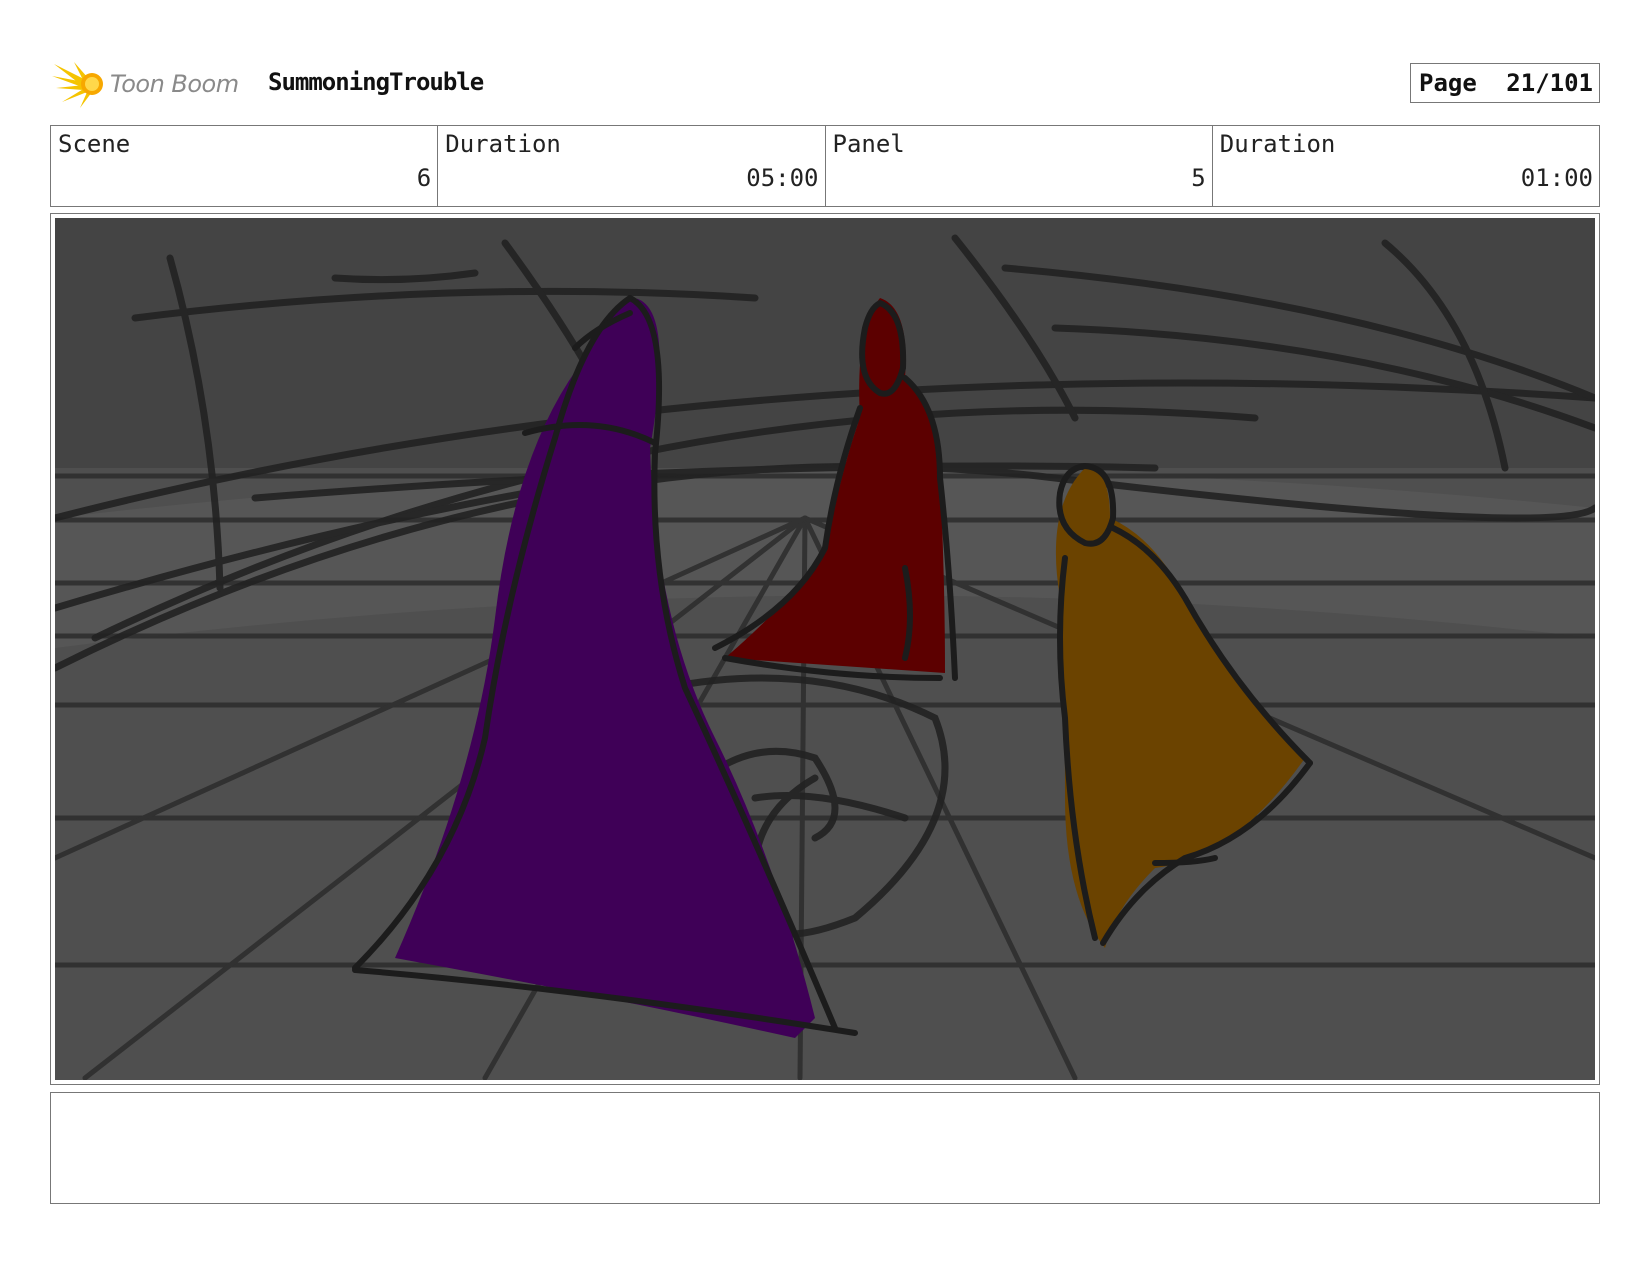 This screenshot has width=1650, height=1275. I want to click on page-number: 21/101, so click(1549, 83).